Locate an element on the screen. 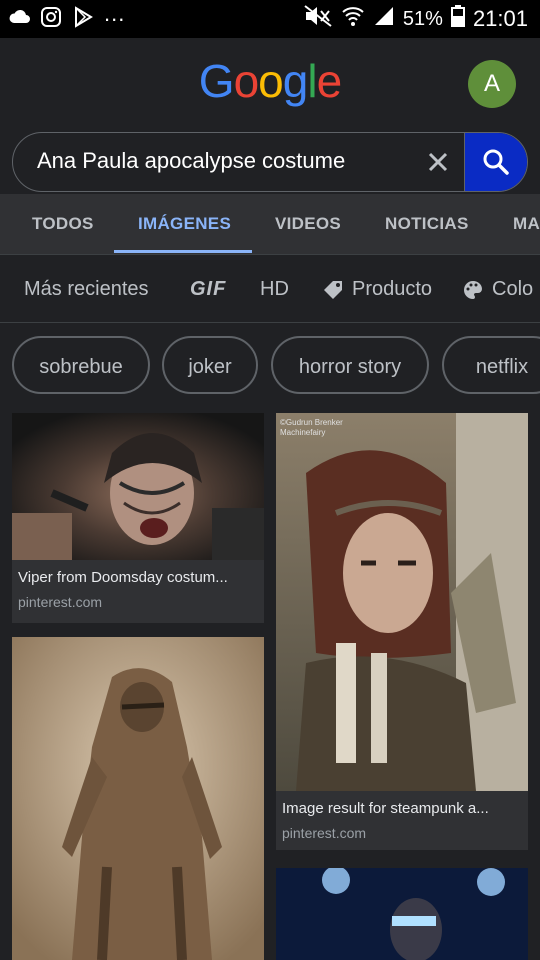  chip: horror story is located at coordinates (350, 365).